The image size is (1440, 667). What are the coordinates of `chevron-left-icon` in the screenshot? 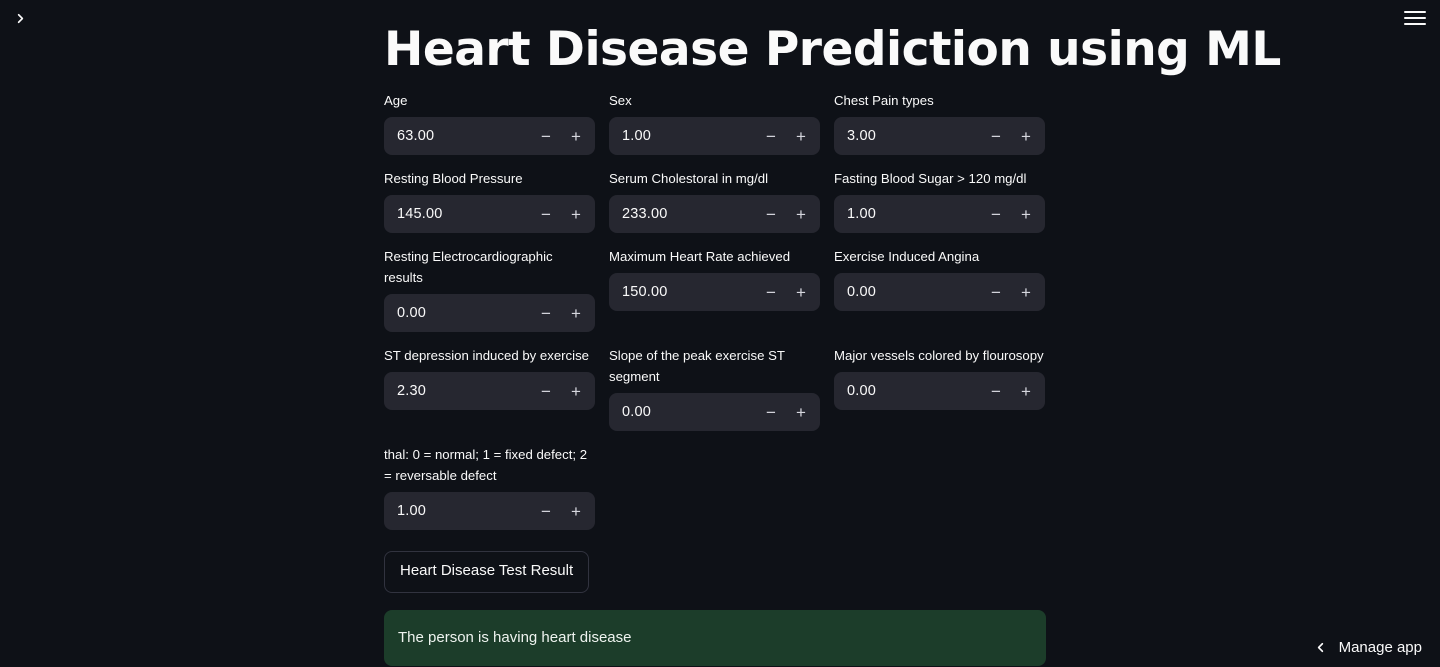 It's located at (1320, 647).